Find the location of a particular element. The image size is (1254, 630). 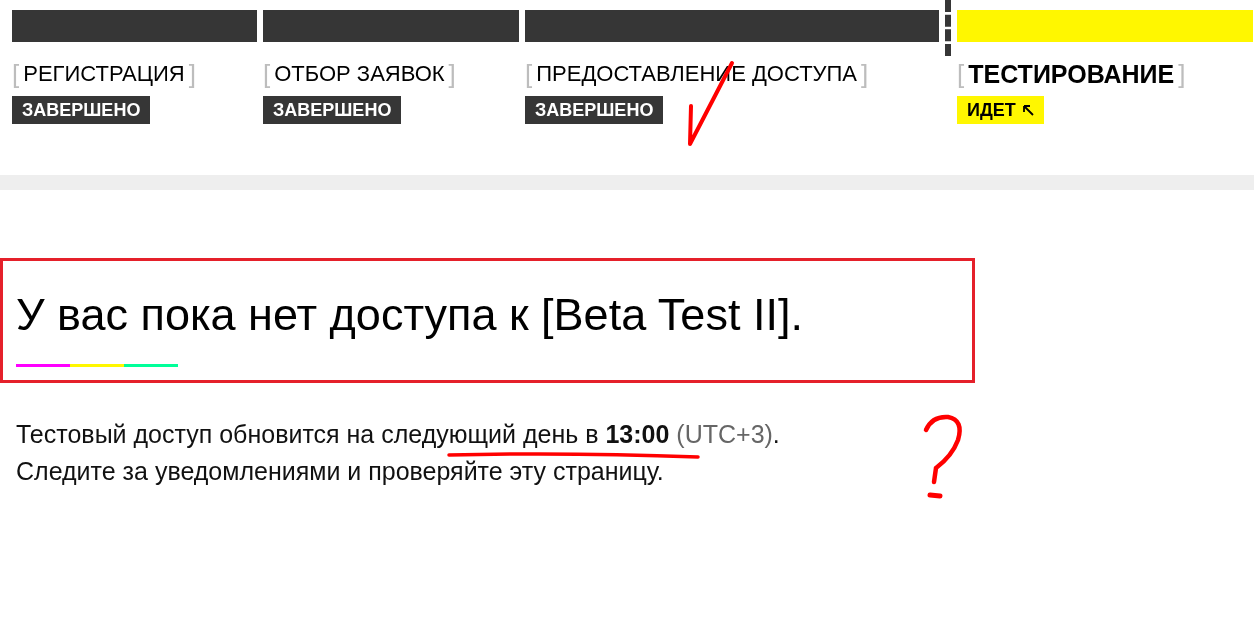

arrow-up-left-icon is located at coordinates (1027, 110).